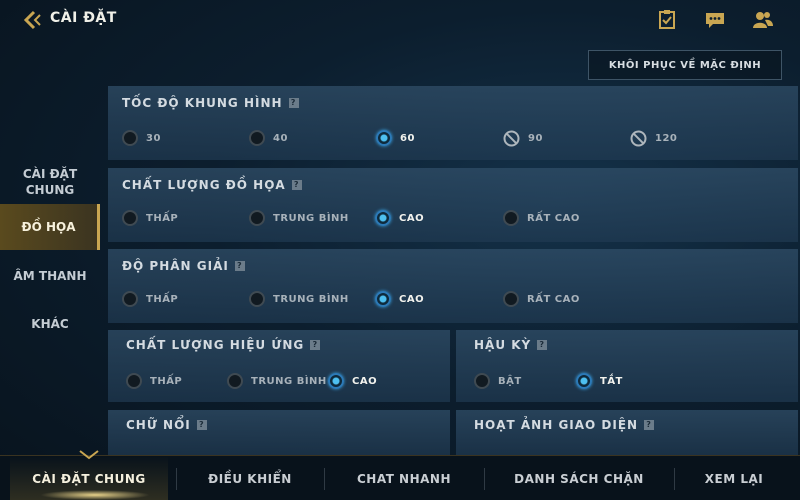 This screenshot has height=500, width=800. What do you see at coordinates (154, 381) in the screenshot?
I see `effects-option-low: THẤP` at bounding box center [154, 381].